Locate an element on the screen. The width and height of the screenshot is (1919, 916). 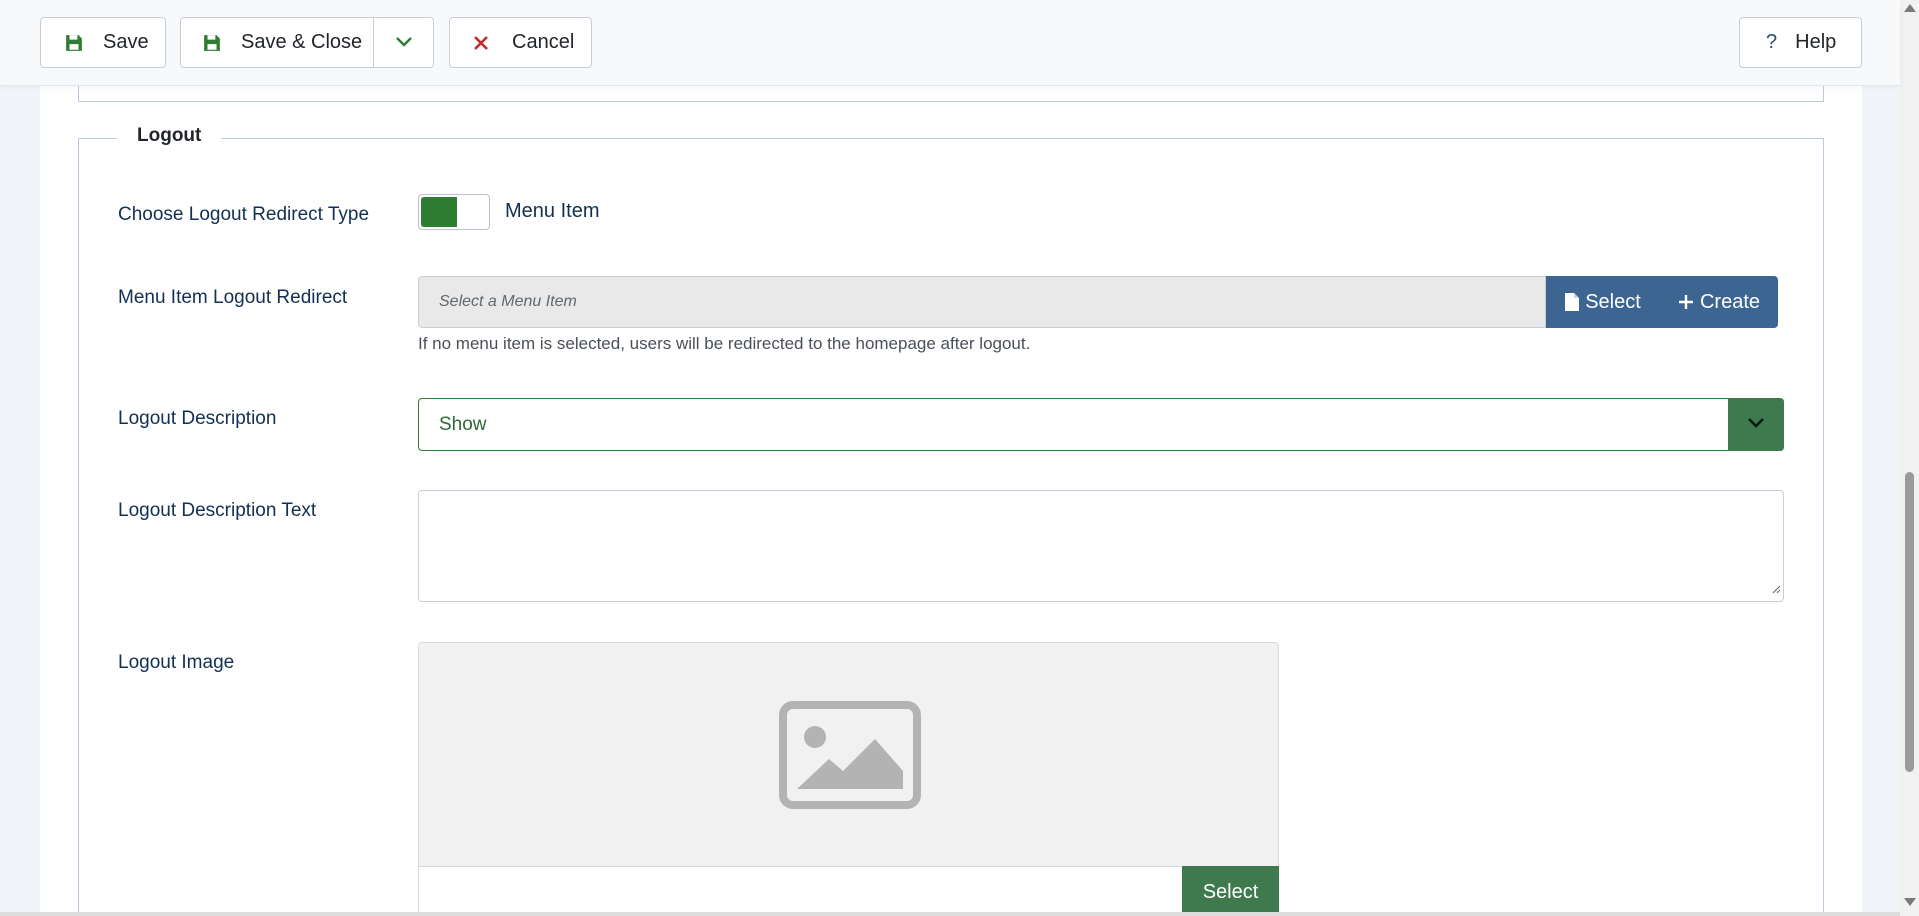
menu-item-placeholder: Select a Menu Item is located at coordinates (508, 301).